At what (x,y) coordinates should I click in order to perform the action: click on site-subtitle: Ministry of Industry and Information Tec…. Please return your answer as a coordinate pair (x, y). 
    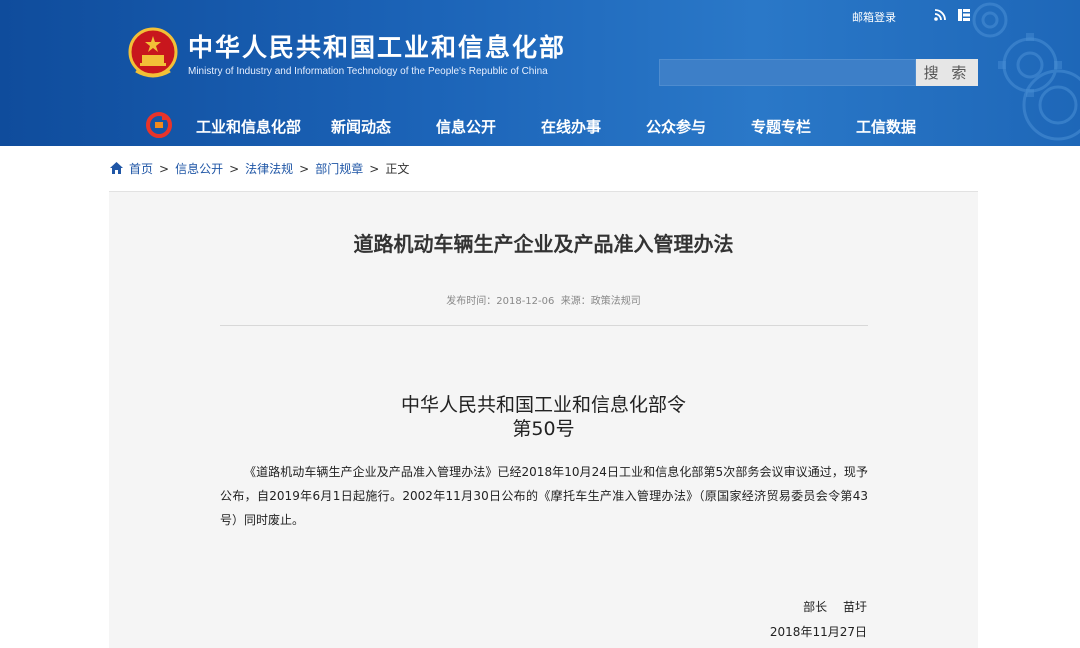
    Looking at the image, I should click on (368, 71).